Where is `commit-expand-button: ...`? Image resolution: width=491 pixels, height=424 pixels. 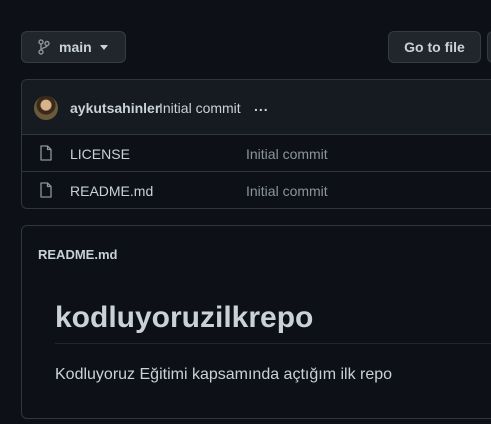 commit-expand-button: ... is located at coordinates (261, 106).